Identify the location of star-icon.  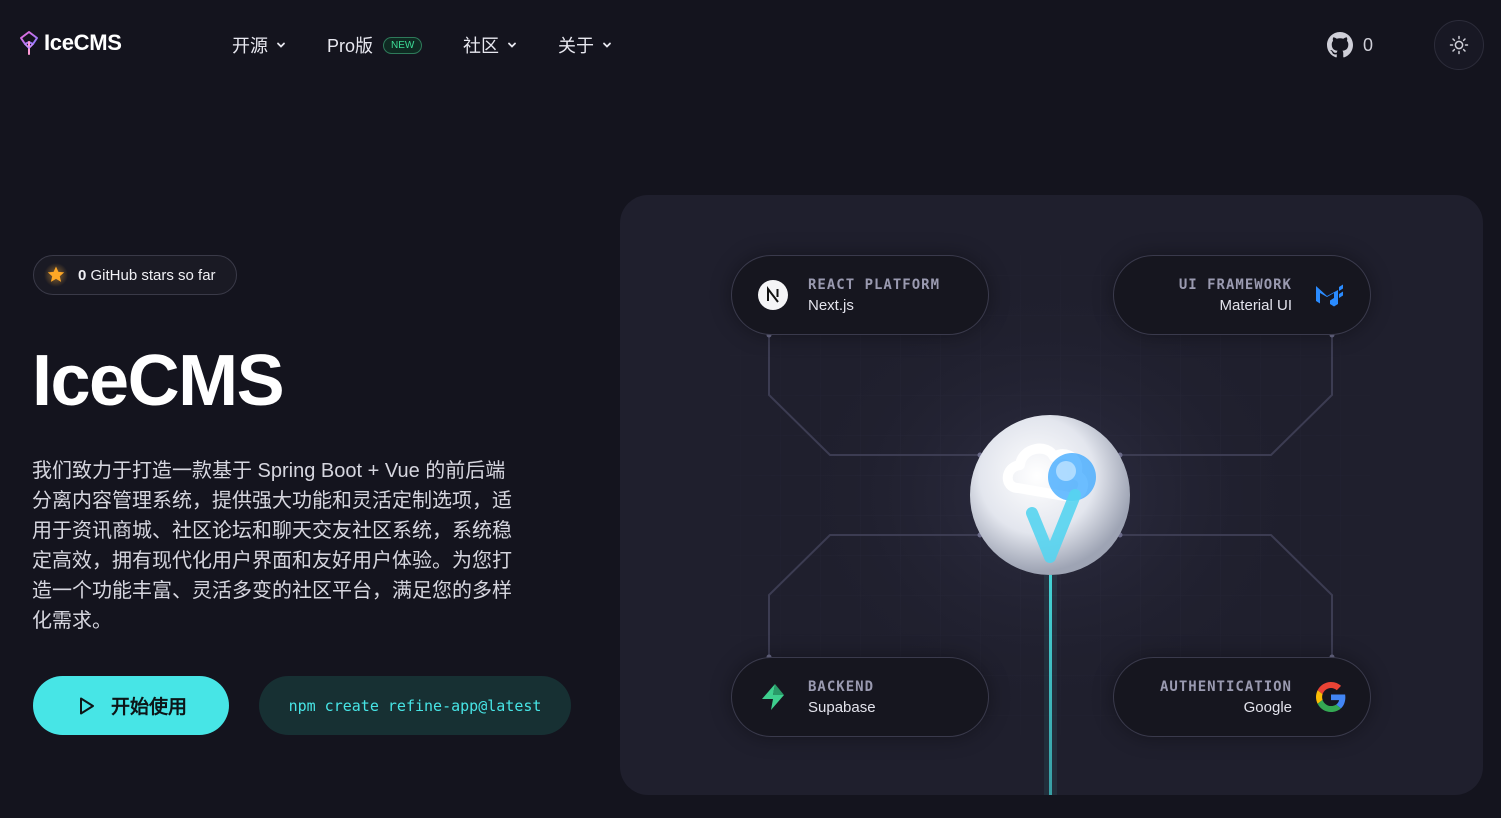
(56, 275).